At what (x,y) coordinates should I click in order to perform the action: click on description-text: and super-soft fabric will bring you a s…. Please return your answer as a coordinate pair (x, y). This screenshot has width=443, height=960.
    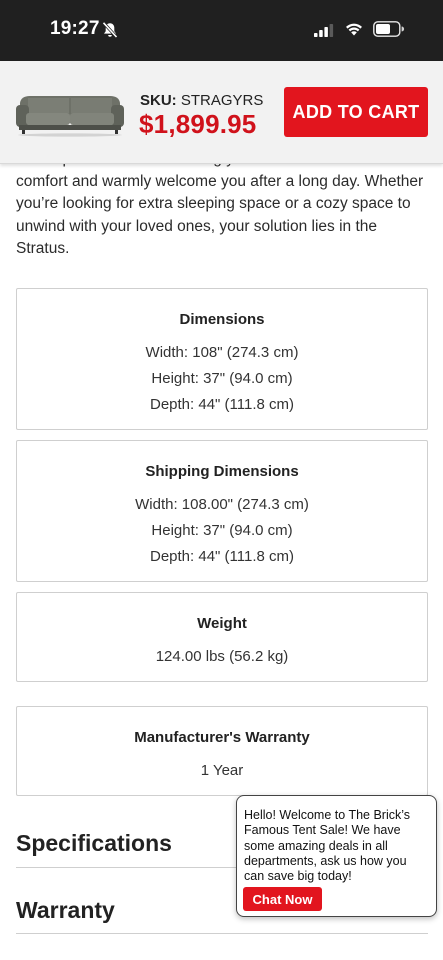
    Looking at the image, I should click on (220, 204).